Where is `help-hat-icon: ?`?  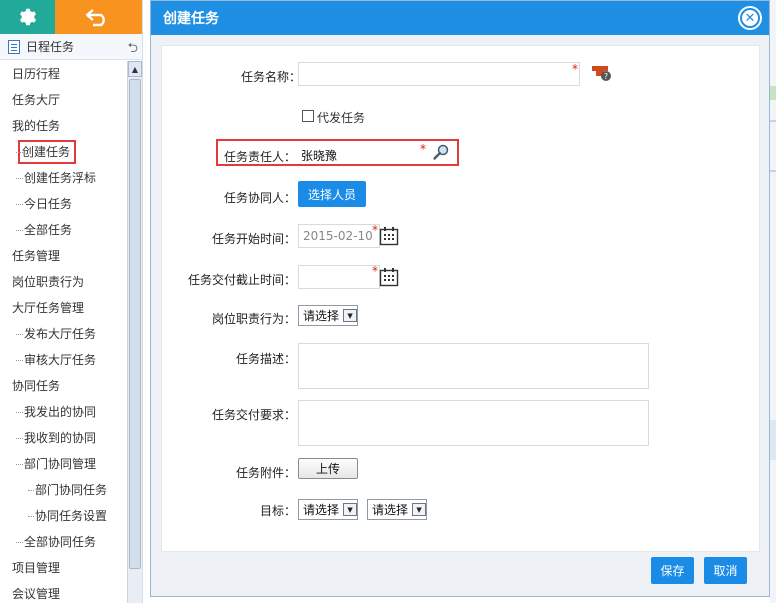 help-hat-icon: ? is located at coordinates (602, 74).